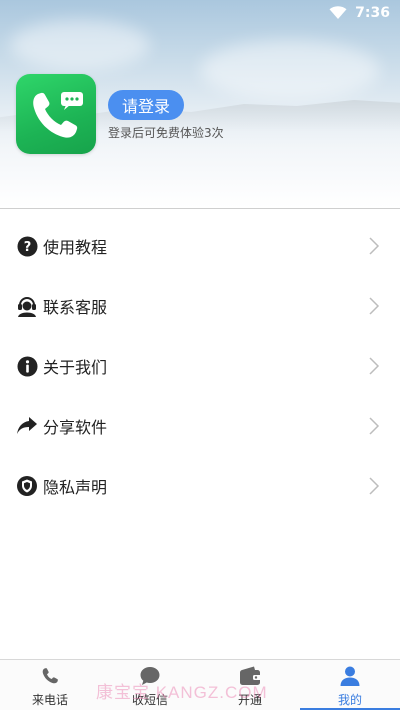 This screenshot has height=710, width=400. Describe the element at coordinates (146, 105) in the screenshot. I see `login-button: 请登录` at that location.